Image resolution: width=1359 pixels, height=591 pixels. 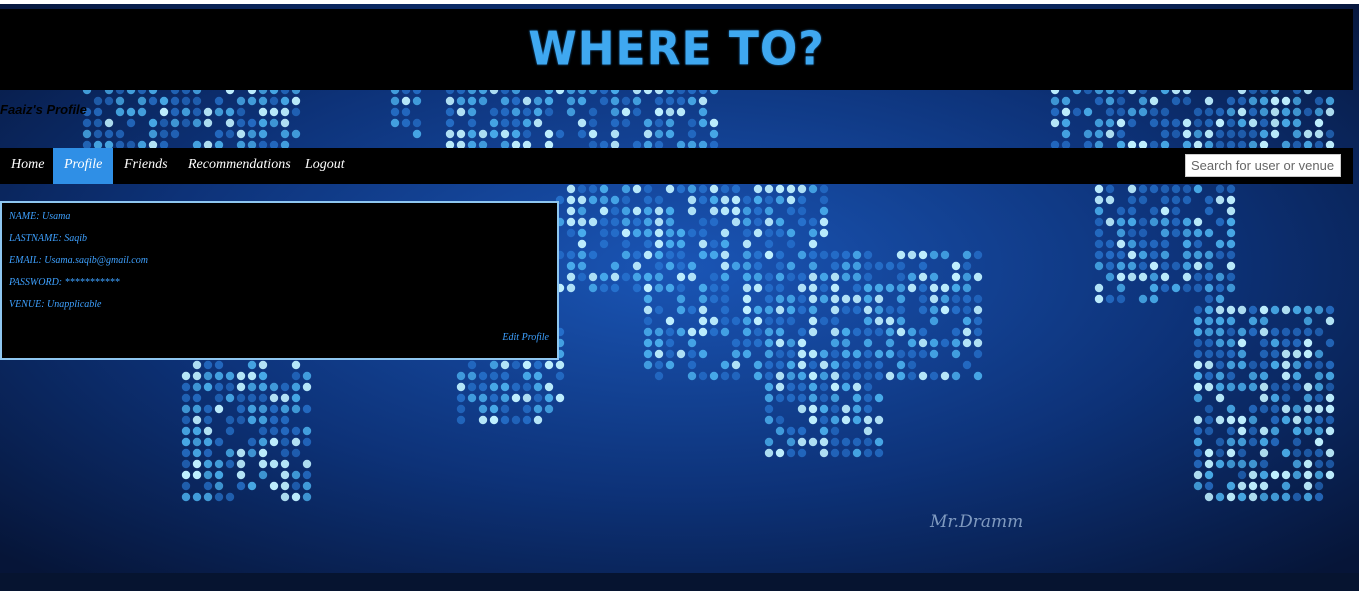 I want to click on nav-item-logout: Logout, so click(x=325, y=166).